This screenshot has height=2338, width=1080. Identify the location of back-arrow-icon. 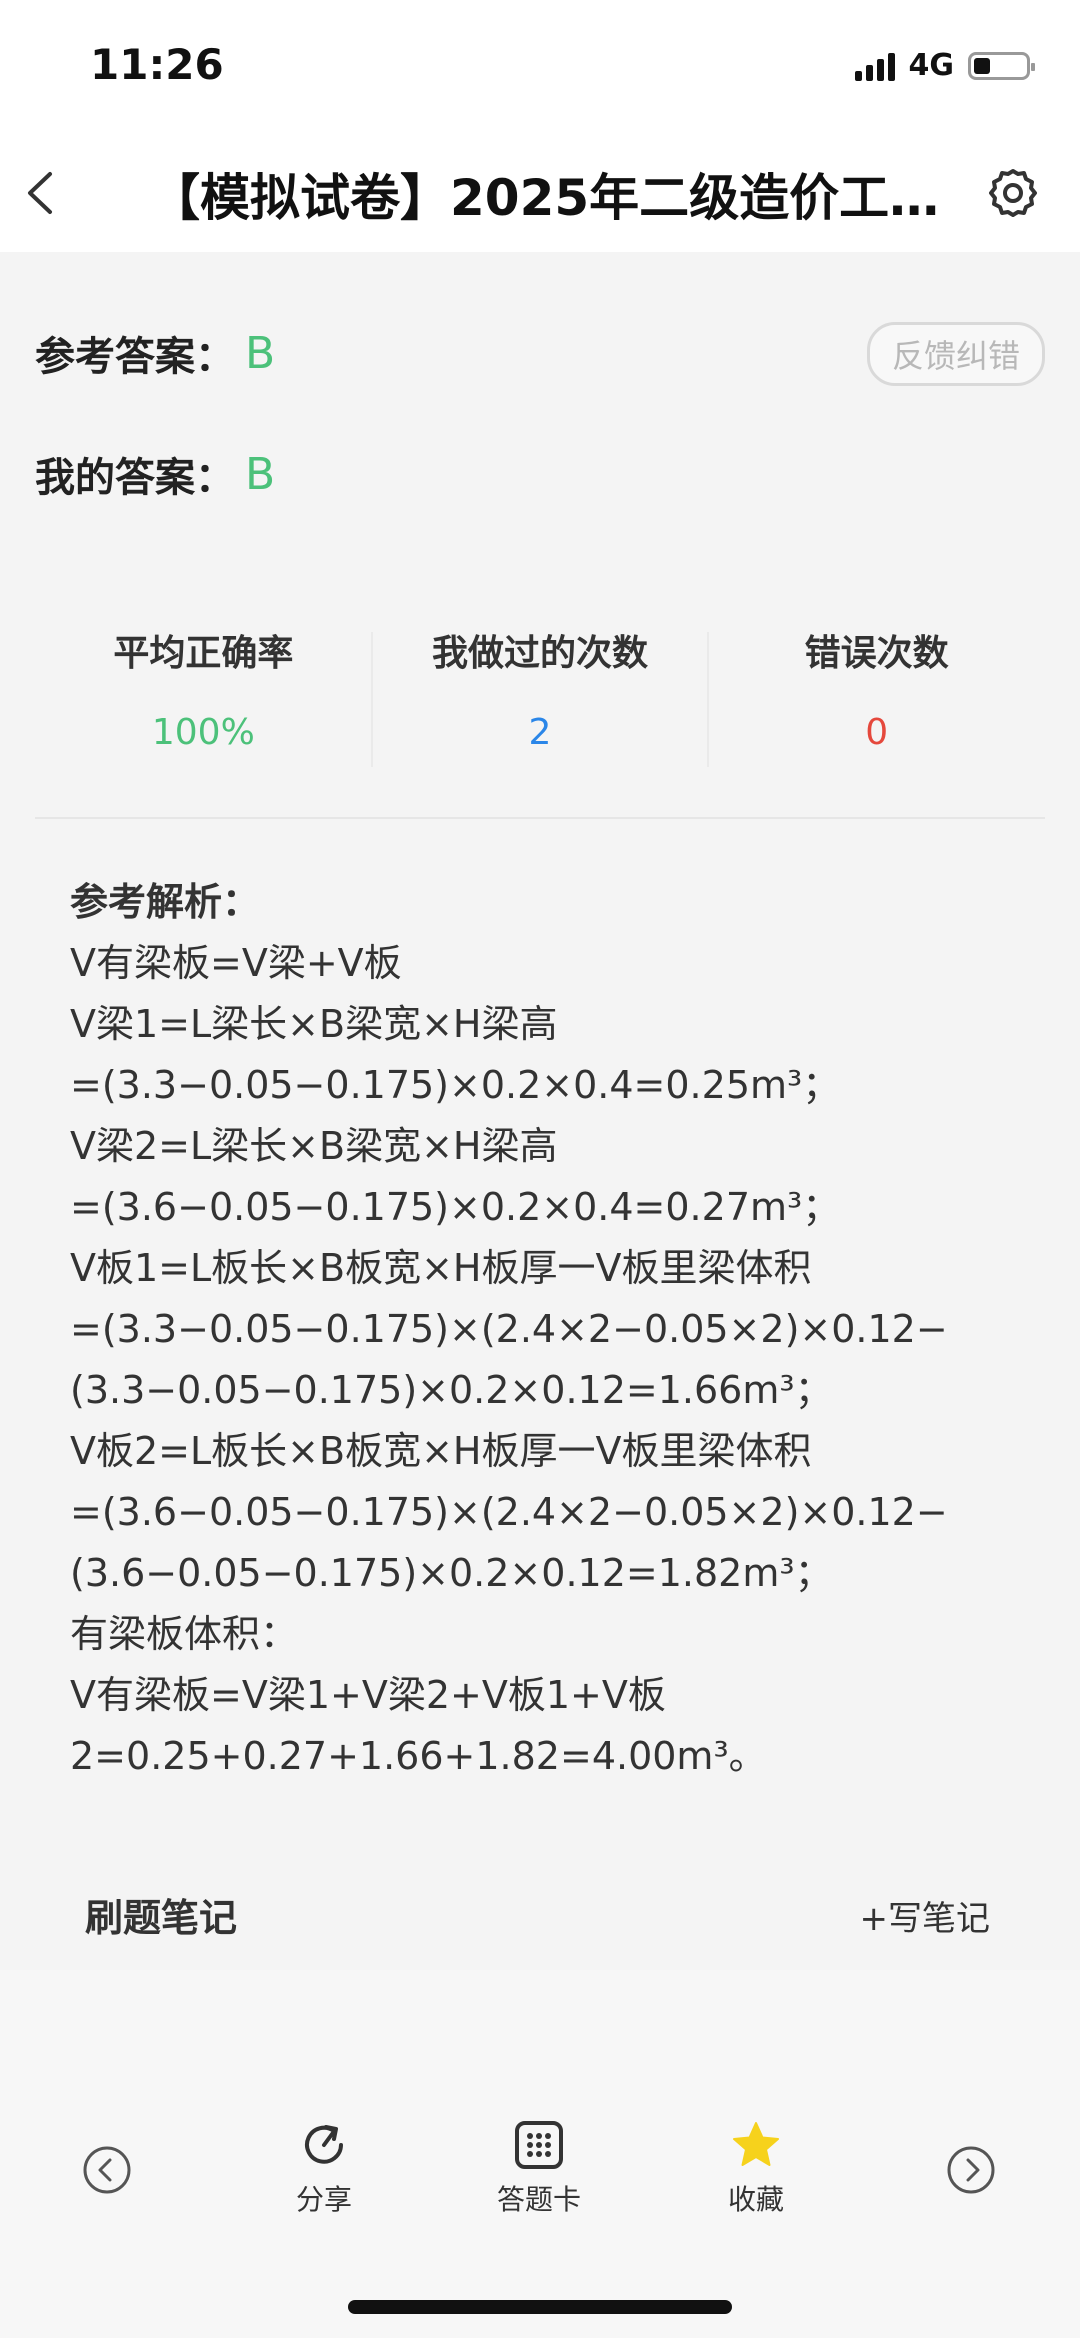
(43, 193).